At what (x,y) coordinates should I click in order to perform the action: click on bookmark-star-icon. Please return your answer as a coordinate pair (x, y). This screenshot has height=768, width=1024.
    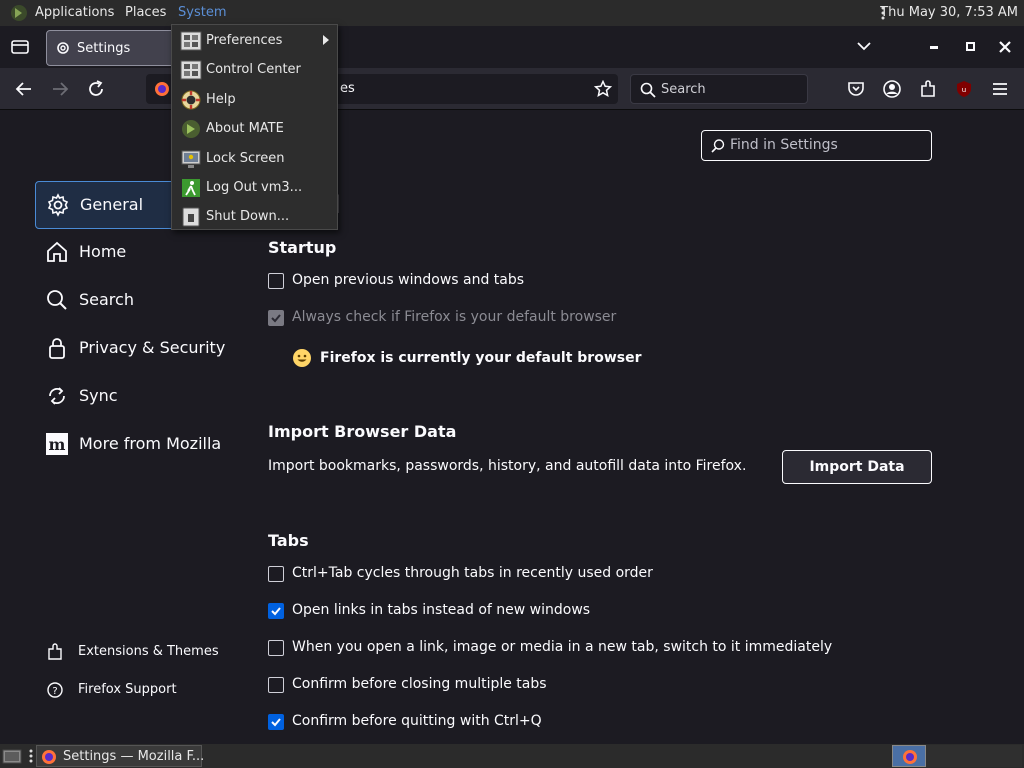
    Looking at the image, I should click on (603, 89).